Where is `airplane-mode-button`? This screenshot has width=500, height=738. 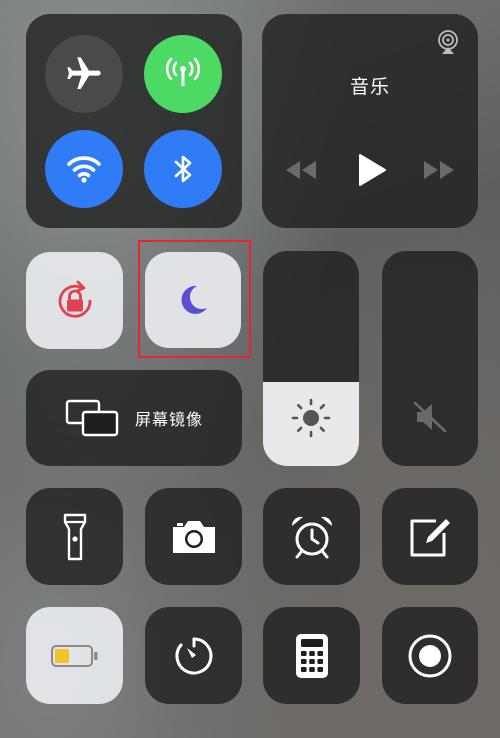
airplane-mode-button is located at coordinates (84, 74).